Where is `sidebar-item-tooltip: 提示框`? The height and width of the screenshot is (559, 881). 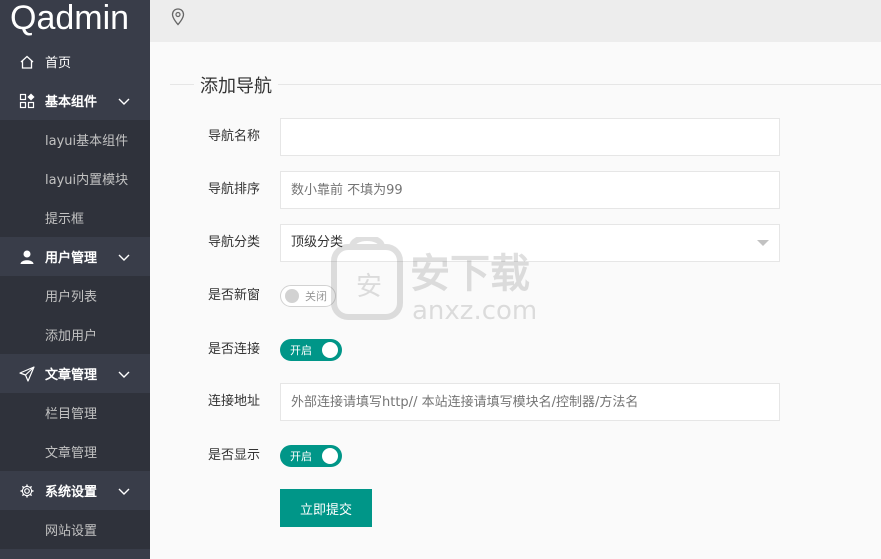 sidebar-item-tooltip: 提示框 is located at coordinates (75, 217).